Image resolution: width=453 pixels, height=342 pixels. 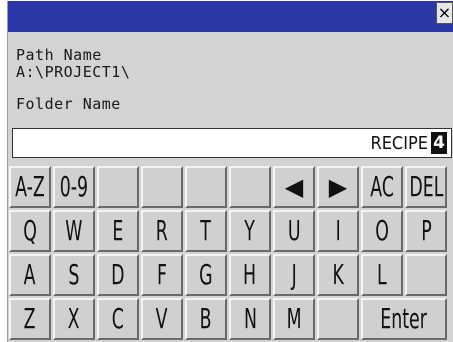 I want to click on key-numeric-mode: 0-9, so click(x=74, y=187).